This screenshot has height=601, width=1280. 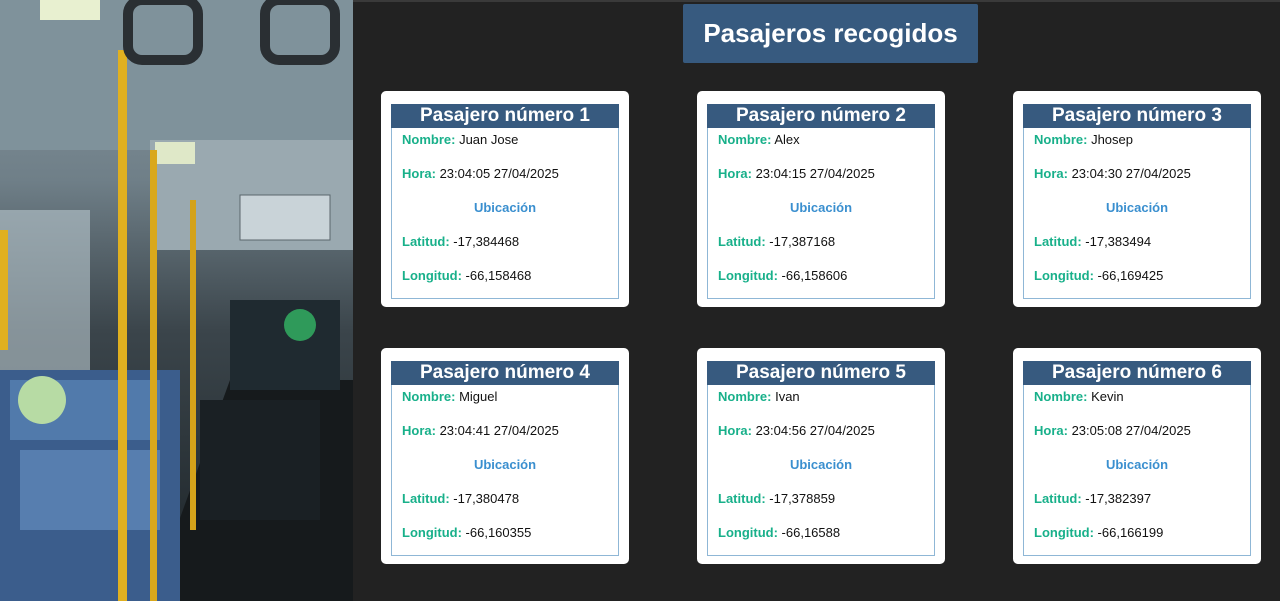 What do you see at coordinates (505, 373) in the screenshot?
I see `passenger-card-title: Pasajero número 4` at bounding box center [505, 373].